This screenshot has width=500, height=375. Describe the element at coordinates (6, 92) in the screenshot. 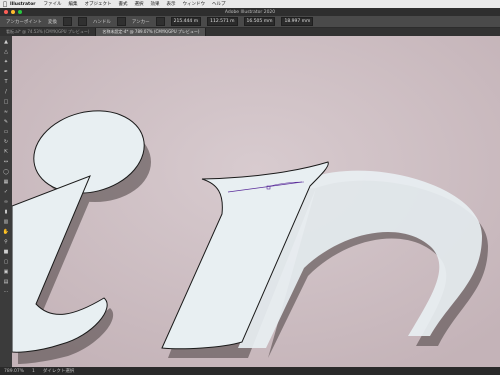

I see `line-tool-icon: /` at that location.